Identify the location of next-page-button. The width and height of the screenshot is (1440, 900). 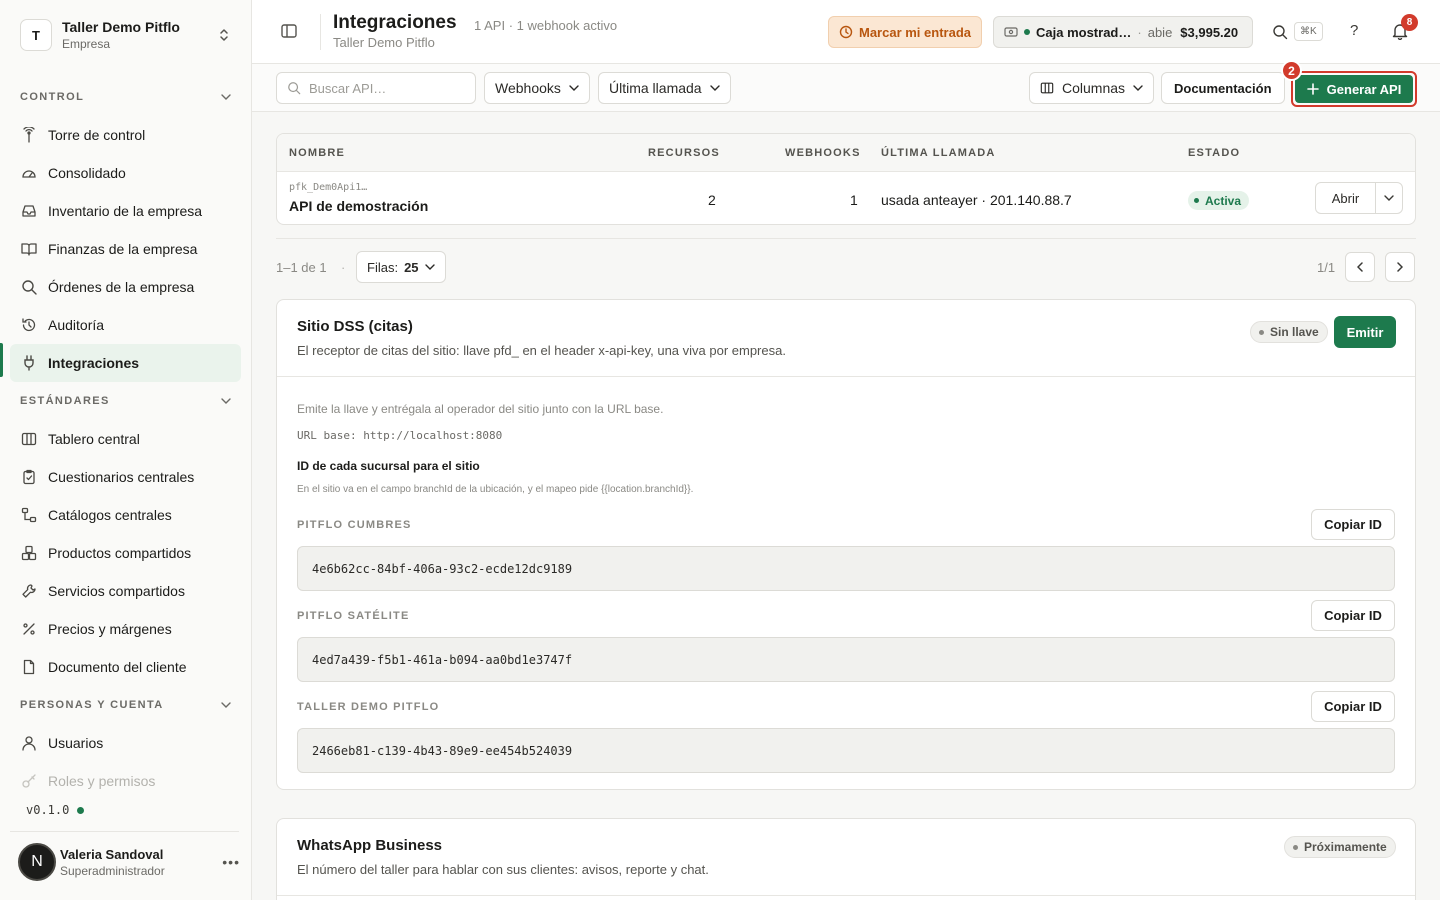
(1400, 267).